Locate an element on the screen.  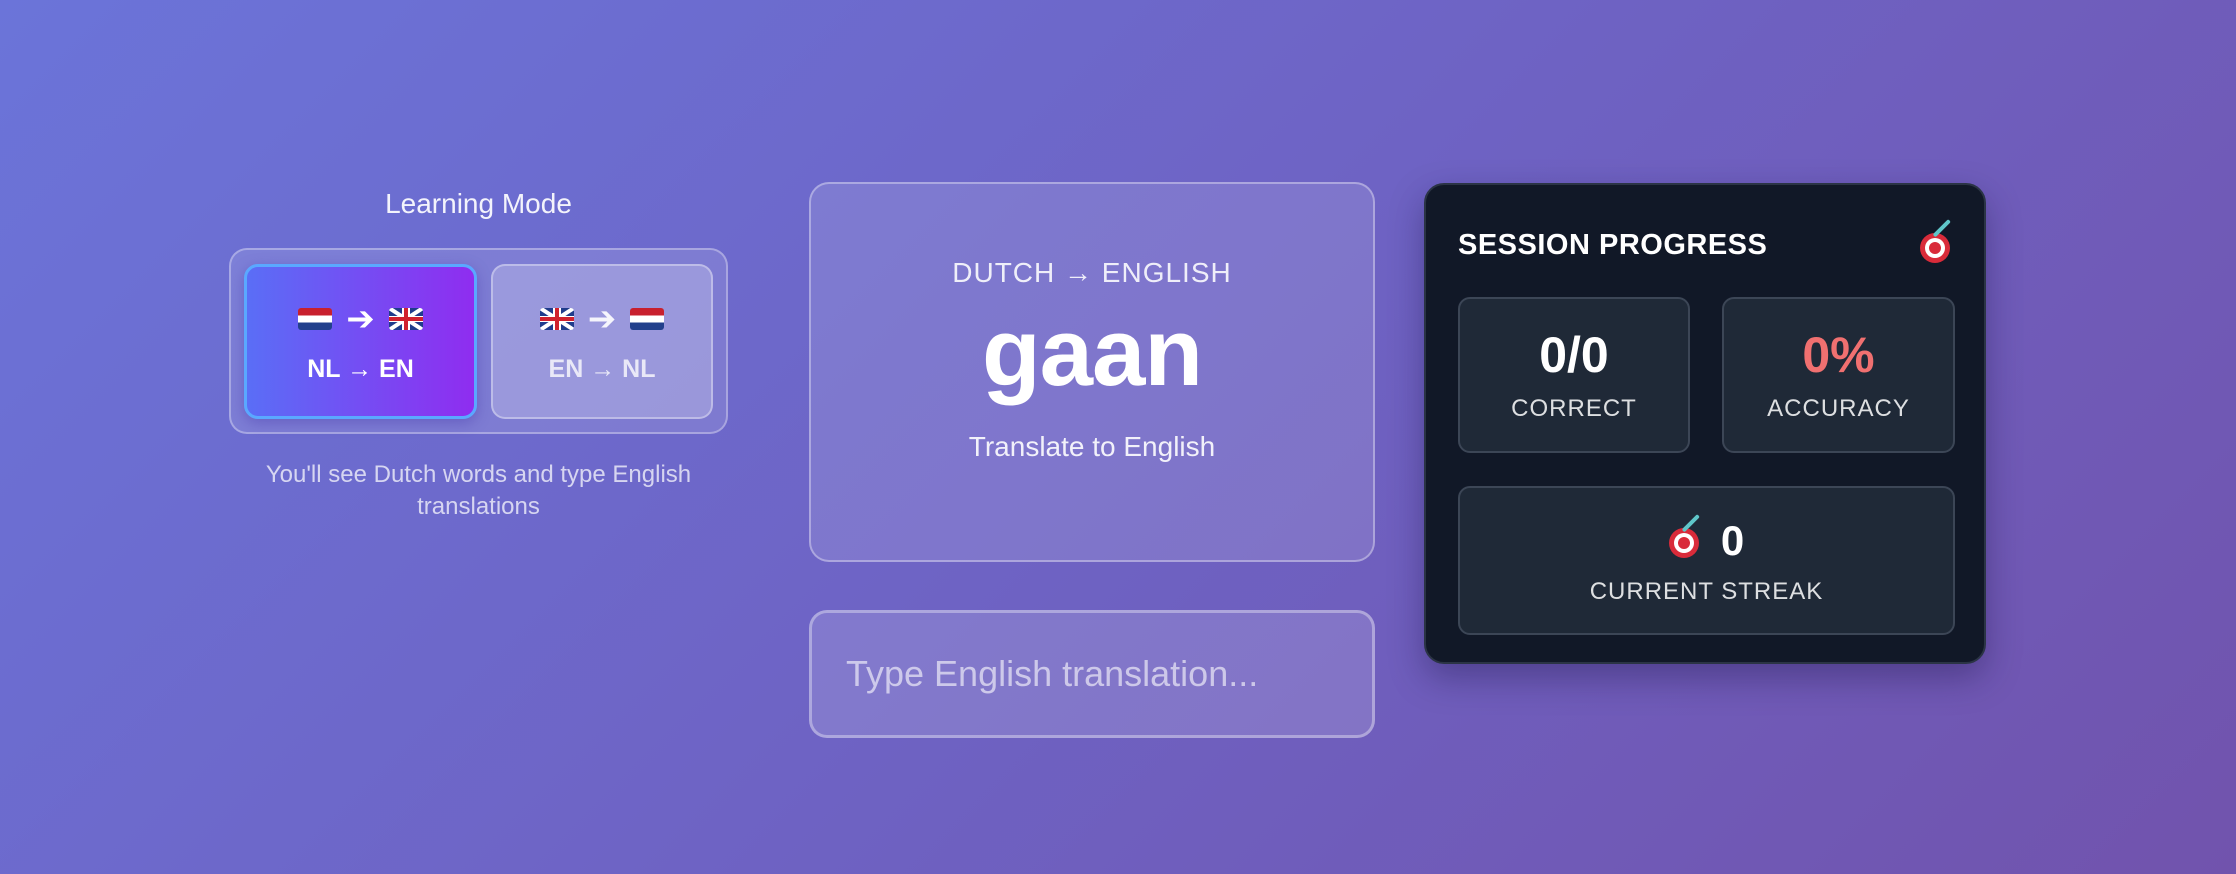
streak-value: 0 is located at coordinates (1732, 540).